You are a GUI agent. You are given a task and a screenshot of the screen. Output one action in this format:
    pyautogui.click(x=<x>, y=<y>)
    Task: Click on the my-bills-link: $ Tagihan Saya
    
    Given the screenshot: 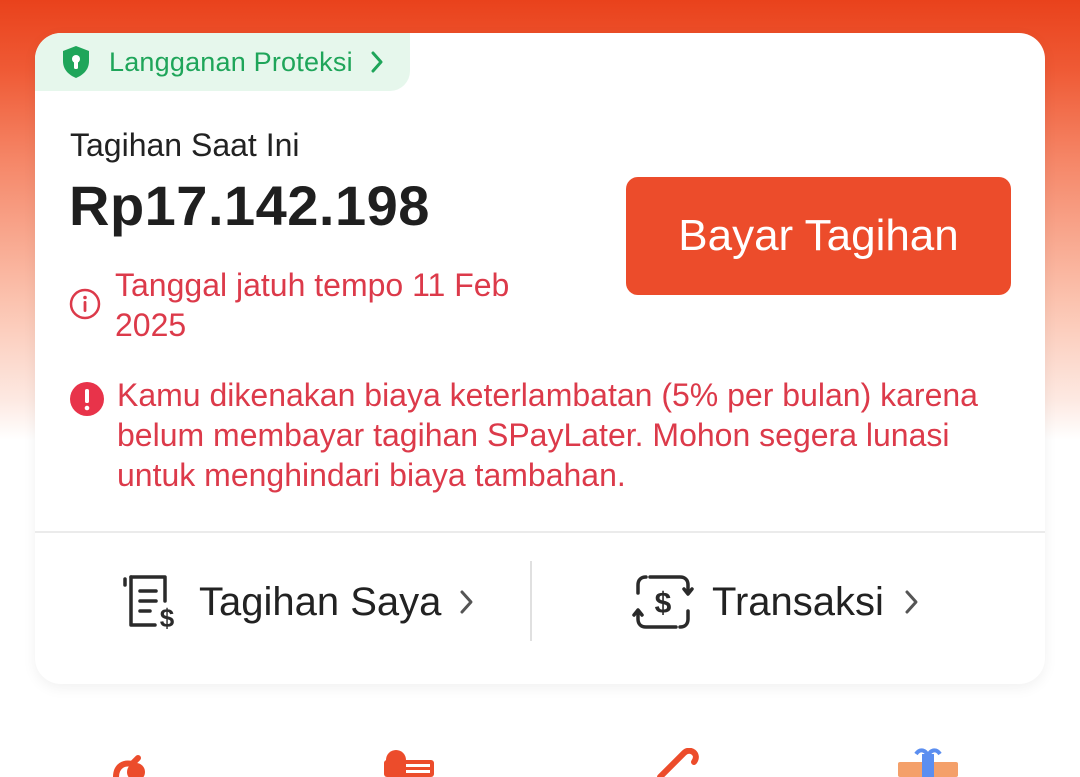 What is the action you would take?
    pyautogui.click(x=300, y=602)
    